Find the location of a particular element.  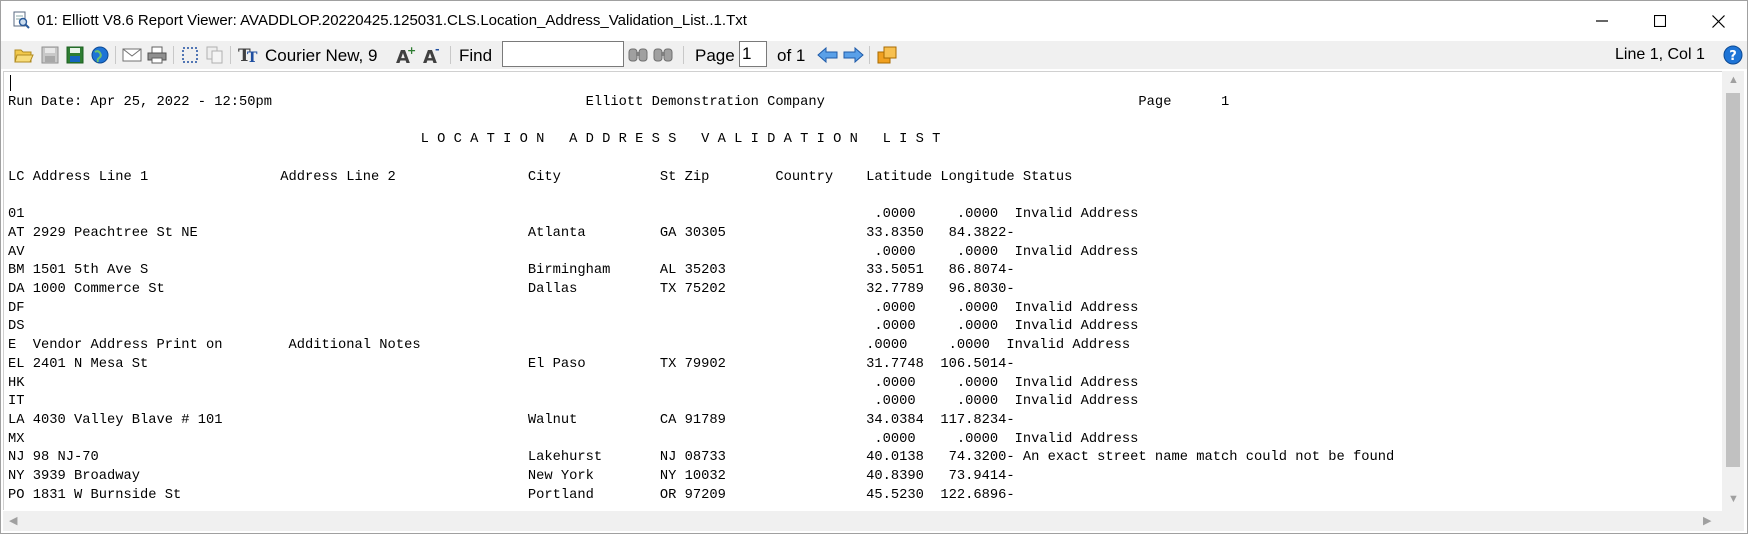

export-button is located at coordinates (887, 55).